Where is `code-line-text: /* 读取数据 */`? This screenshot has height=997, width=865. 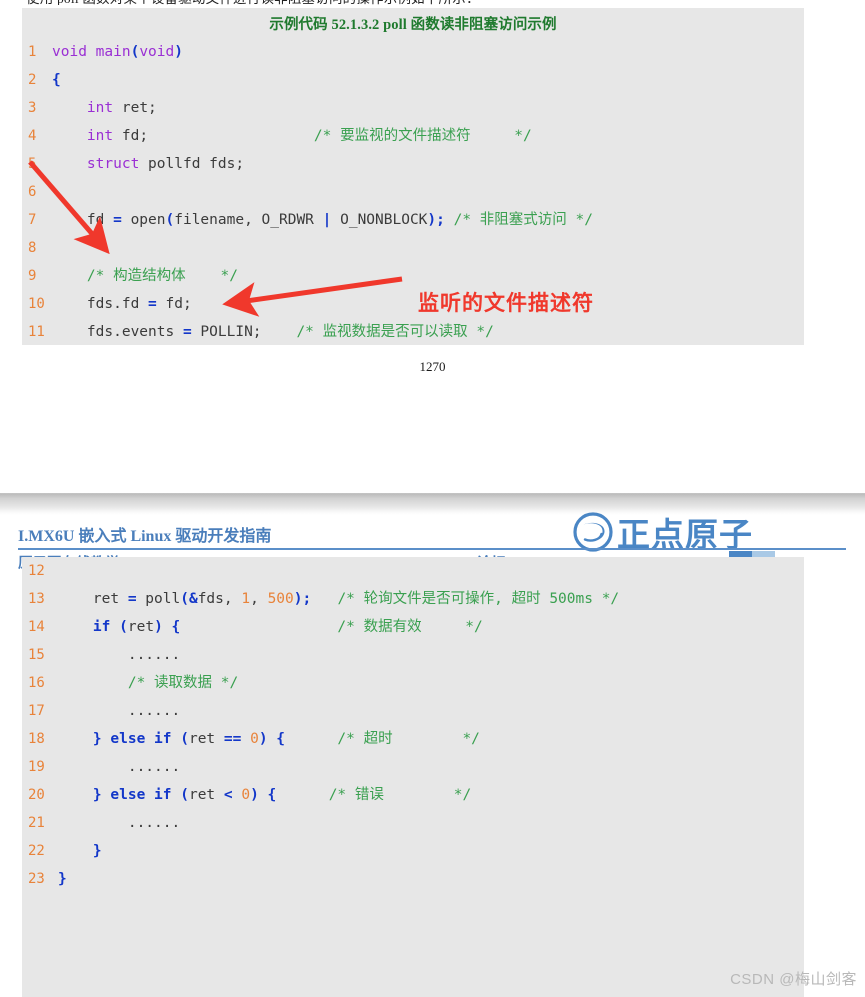 code-line-text: /* 读取数据 */ is located at coordinates (183, 683).